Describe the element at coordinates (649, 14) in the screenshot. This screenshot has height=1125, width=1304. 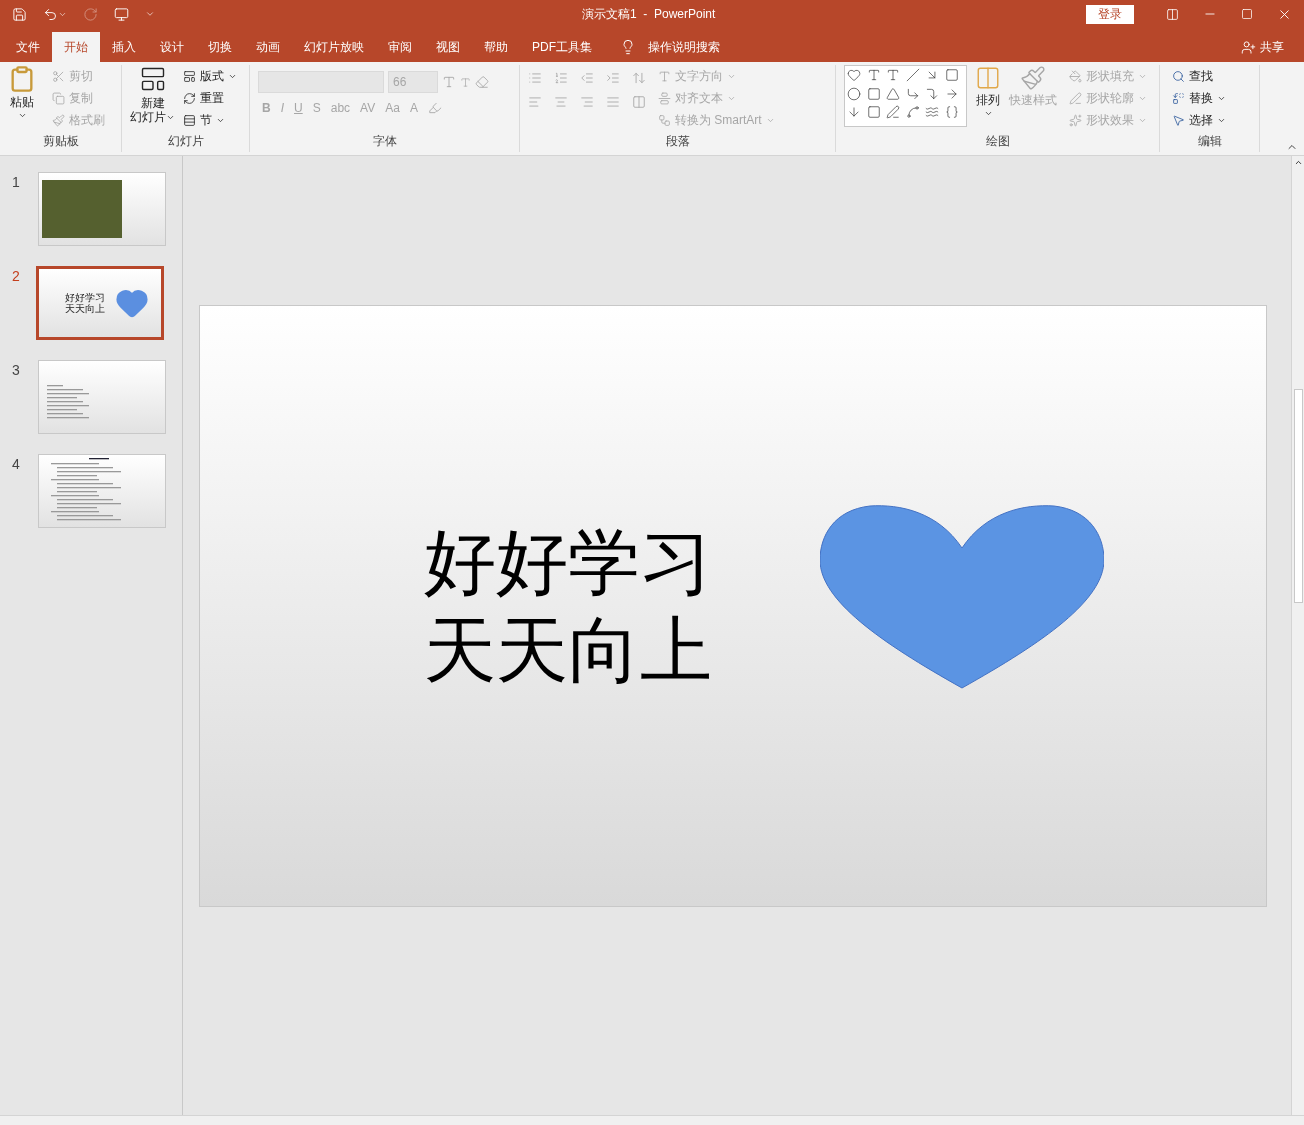
I see `window-title: 演示文稿1 - PowerPoint` at that location.